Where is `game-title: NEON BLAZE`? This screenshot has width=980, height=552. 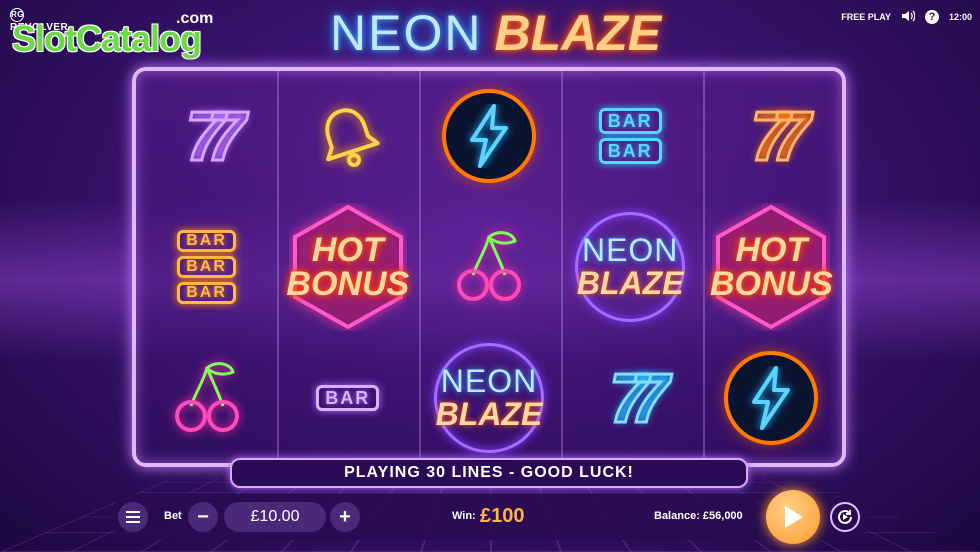 game-title: NEON BLAZE is located at coordinates (495, 33).